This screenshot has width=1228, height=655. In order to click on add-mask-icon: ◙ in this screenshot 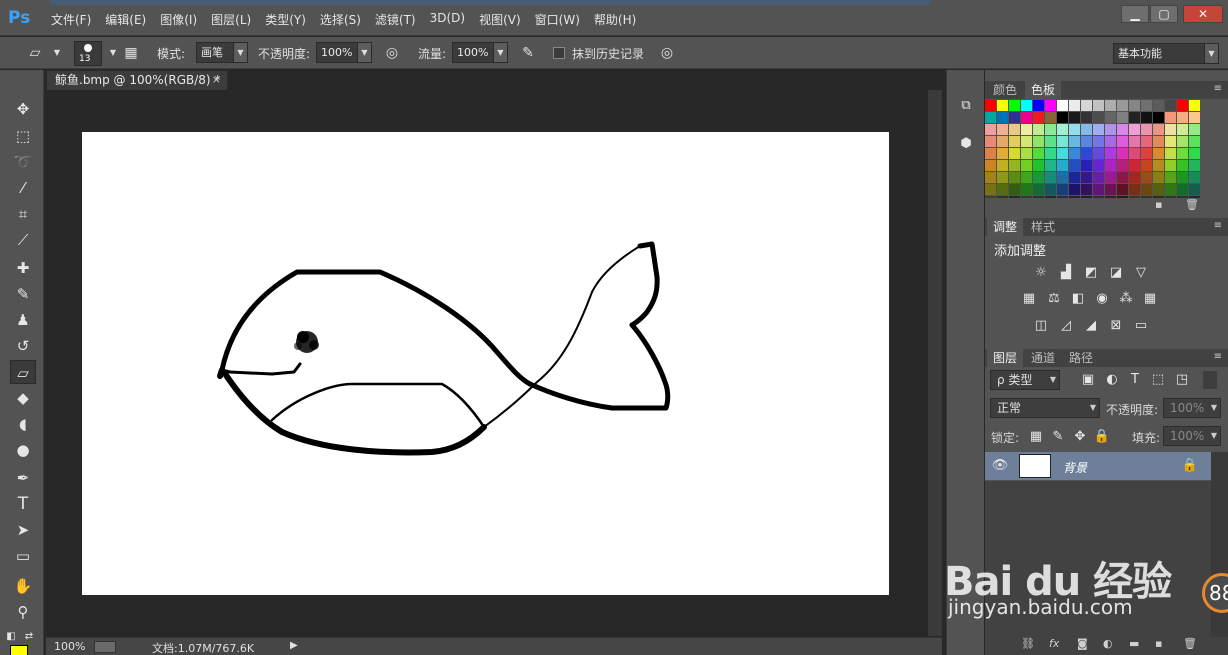, I will do `click(1082, 643)`.